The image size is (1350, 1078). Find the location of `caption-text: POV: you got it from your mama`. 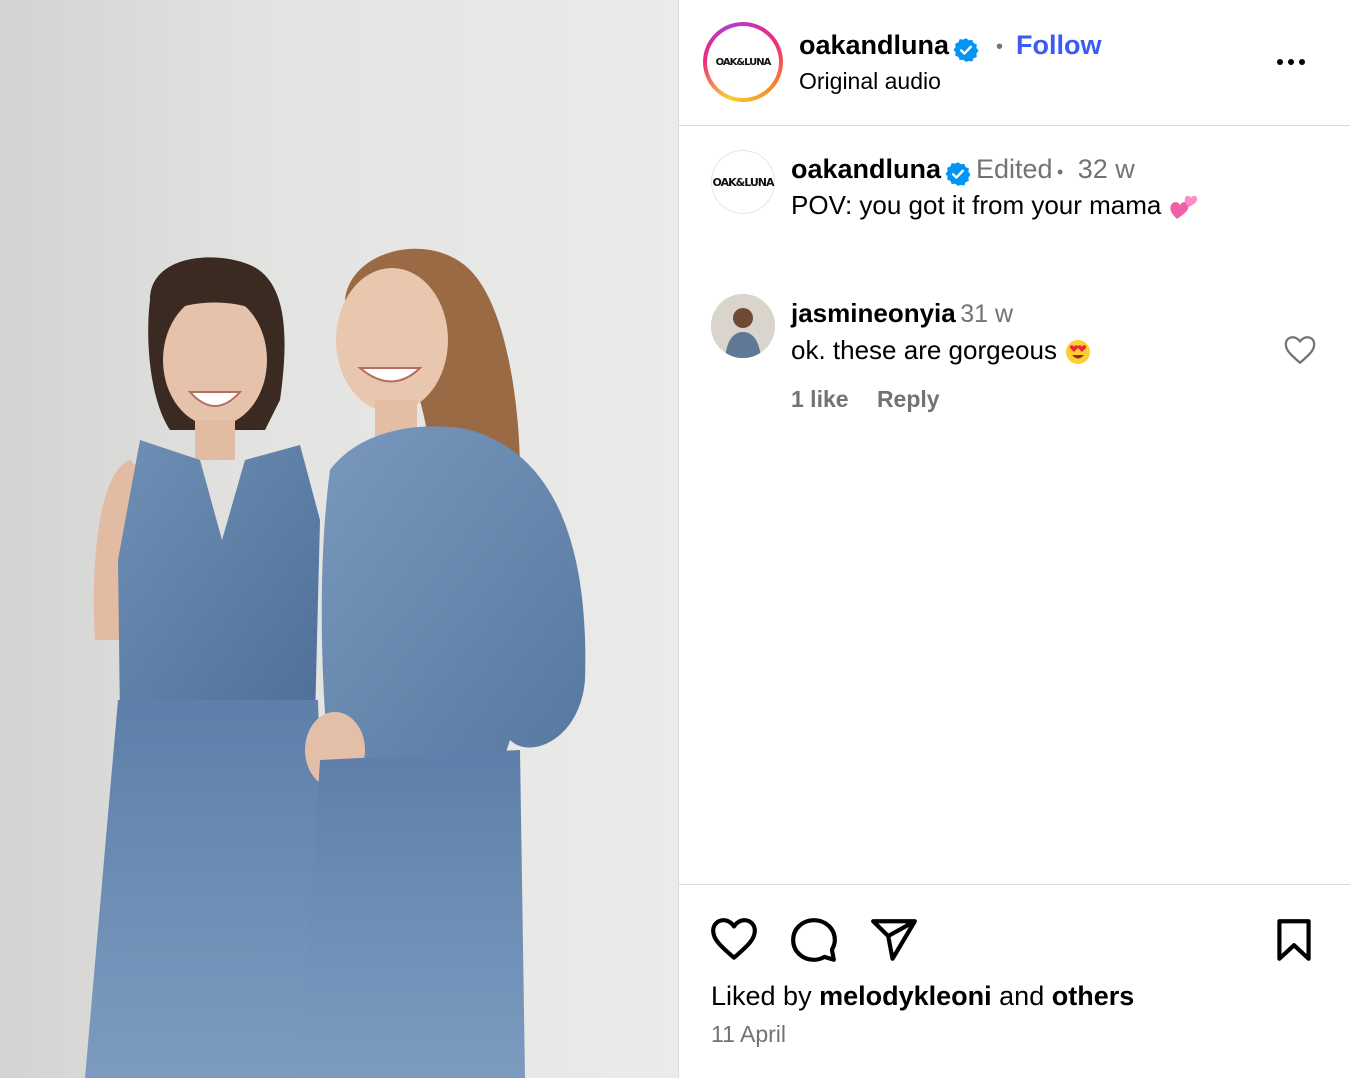

caption-text: POV: you got it from your mama is located at coordinates (976, 205).